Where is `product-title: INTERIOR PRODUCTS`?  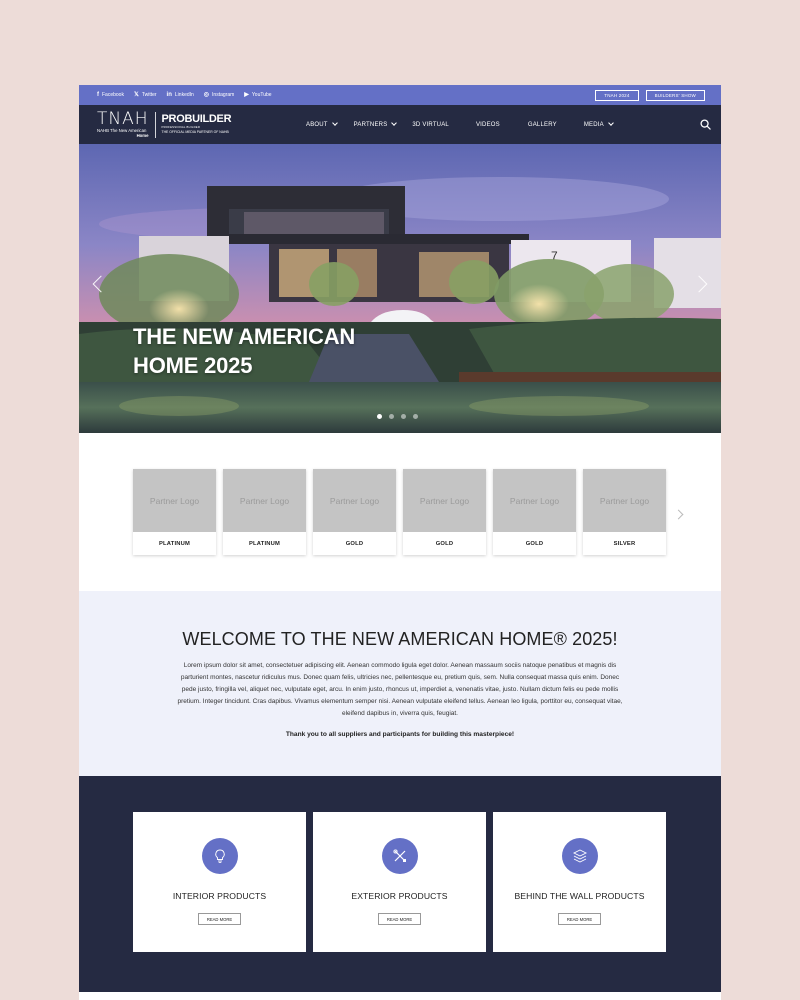
product-title: INTERIOR PRODUCTS is located at coordinates (219, 896).